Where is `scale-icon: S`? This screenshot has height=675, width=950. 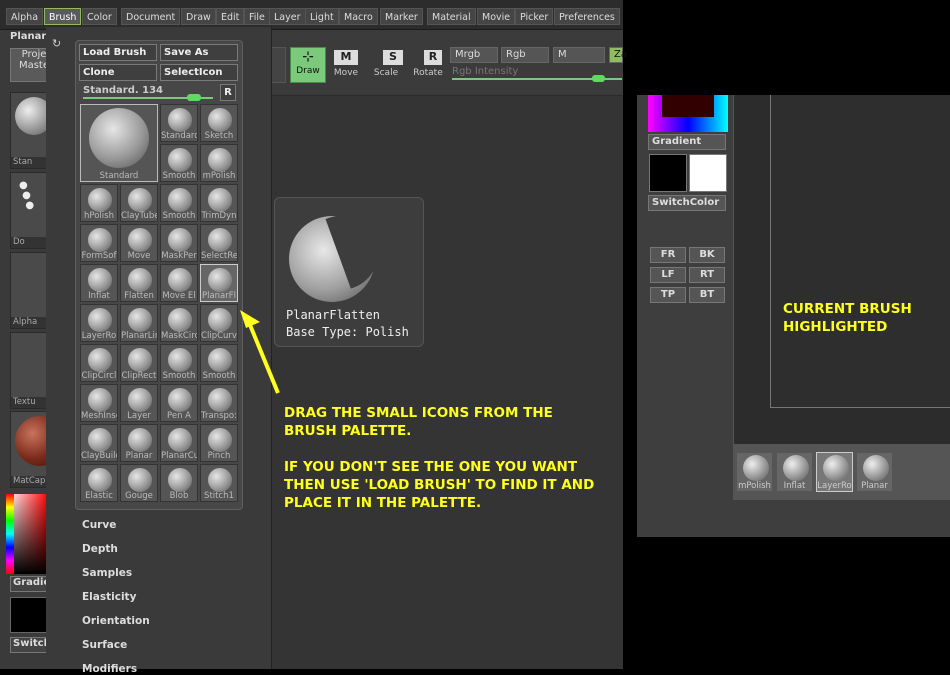
scale-icon: S is located at coordinates (393, 57).